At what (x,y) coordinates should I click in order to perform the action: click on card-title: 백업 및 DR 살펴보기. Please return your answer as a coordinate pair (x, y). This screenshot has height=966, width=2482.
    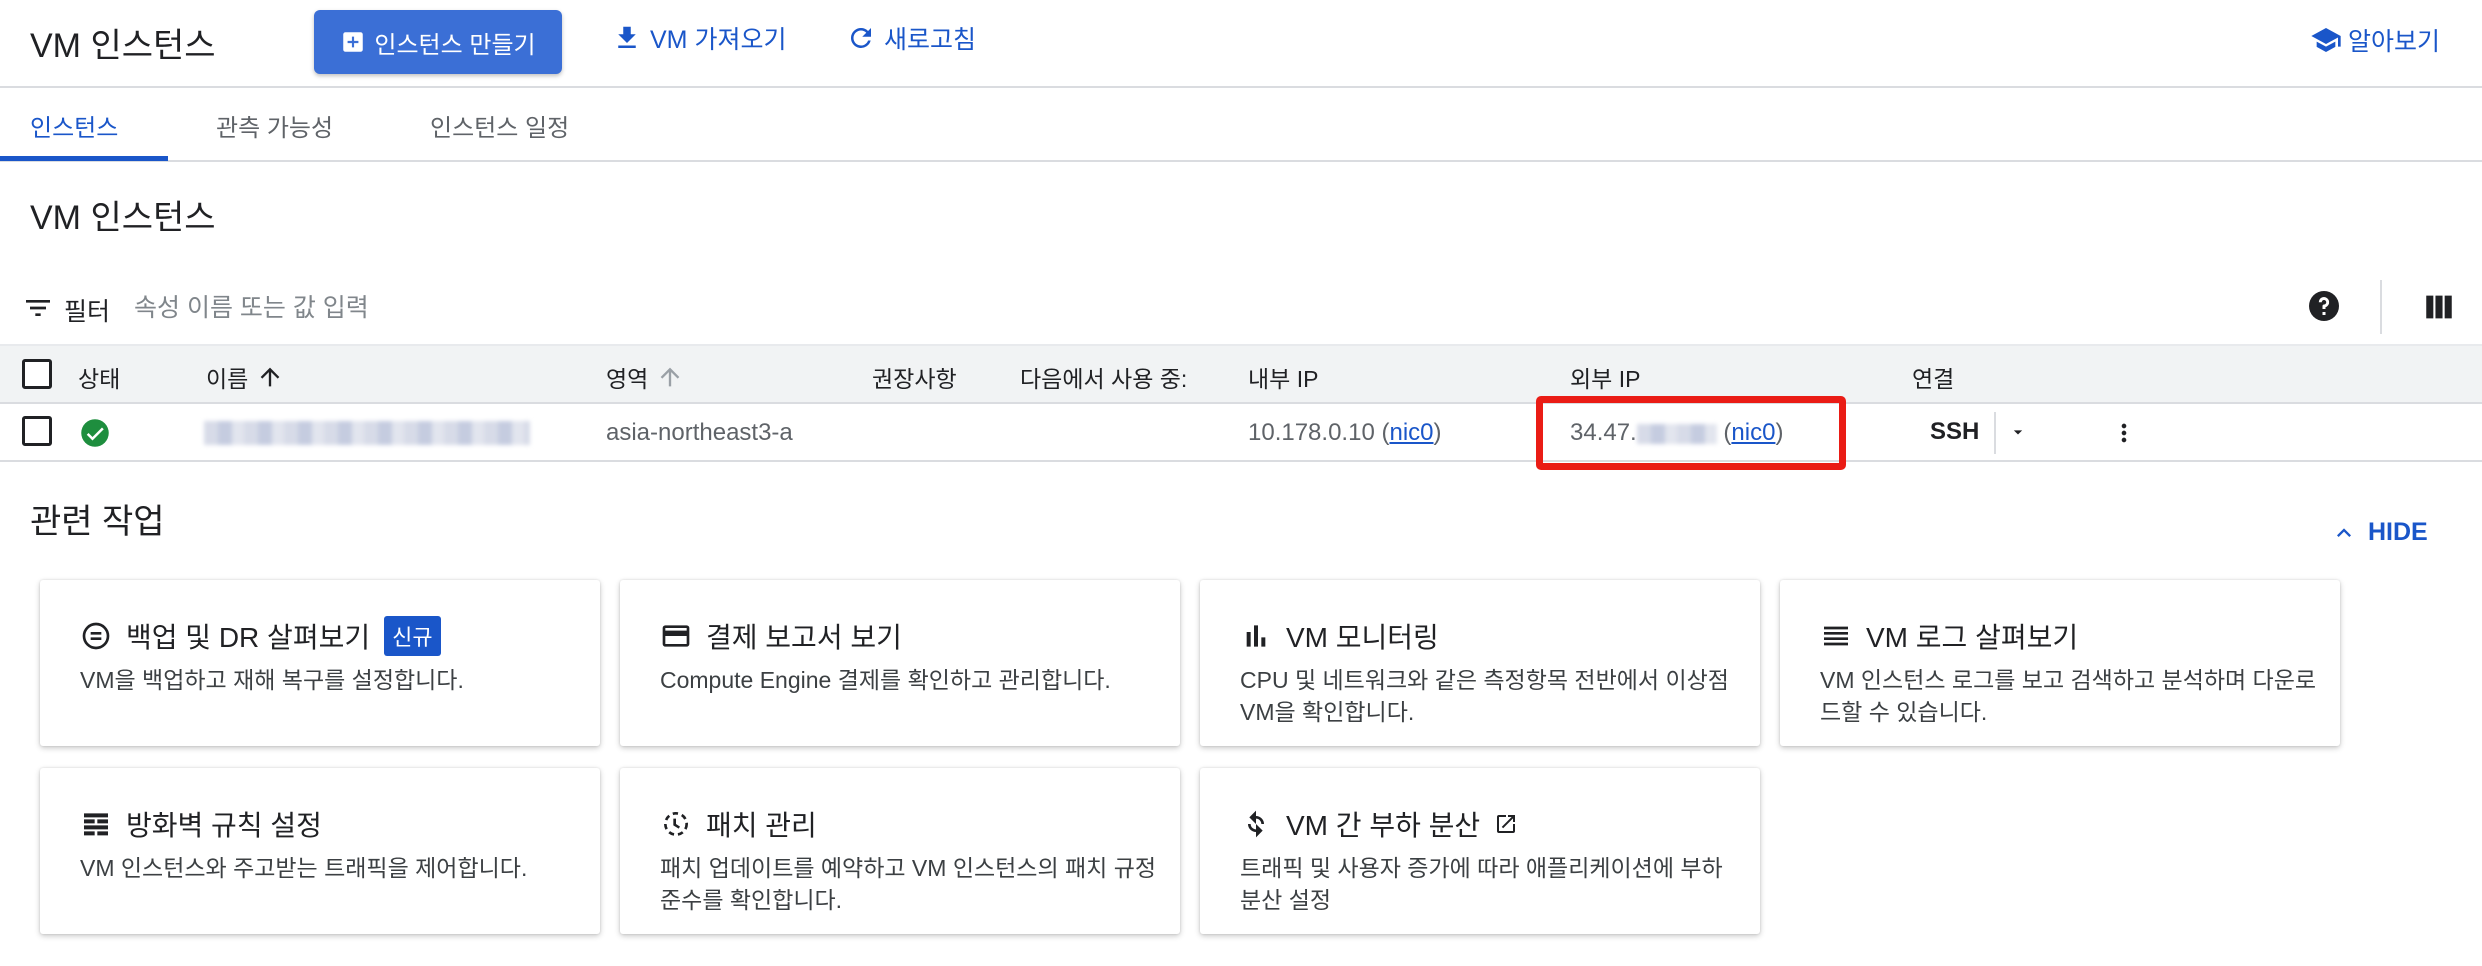
    Looking at the image, I should click on (248, 637).